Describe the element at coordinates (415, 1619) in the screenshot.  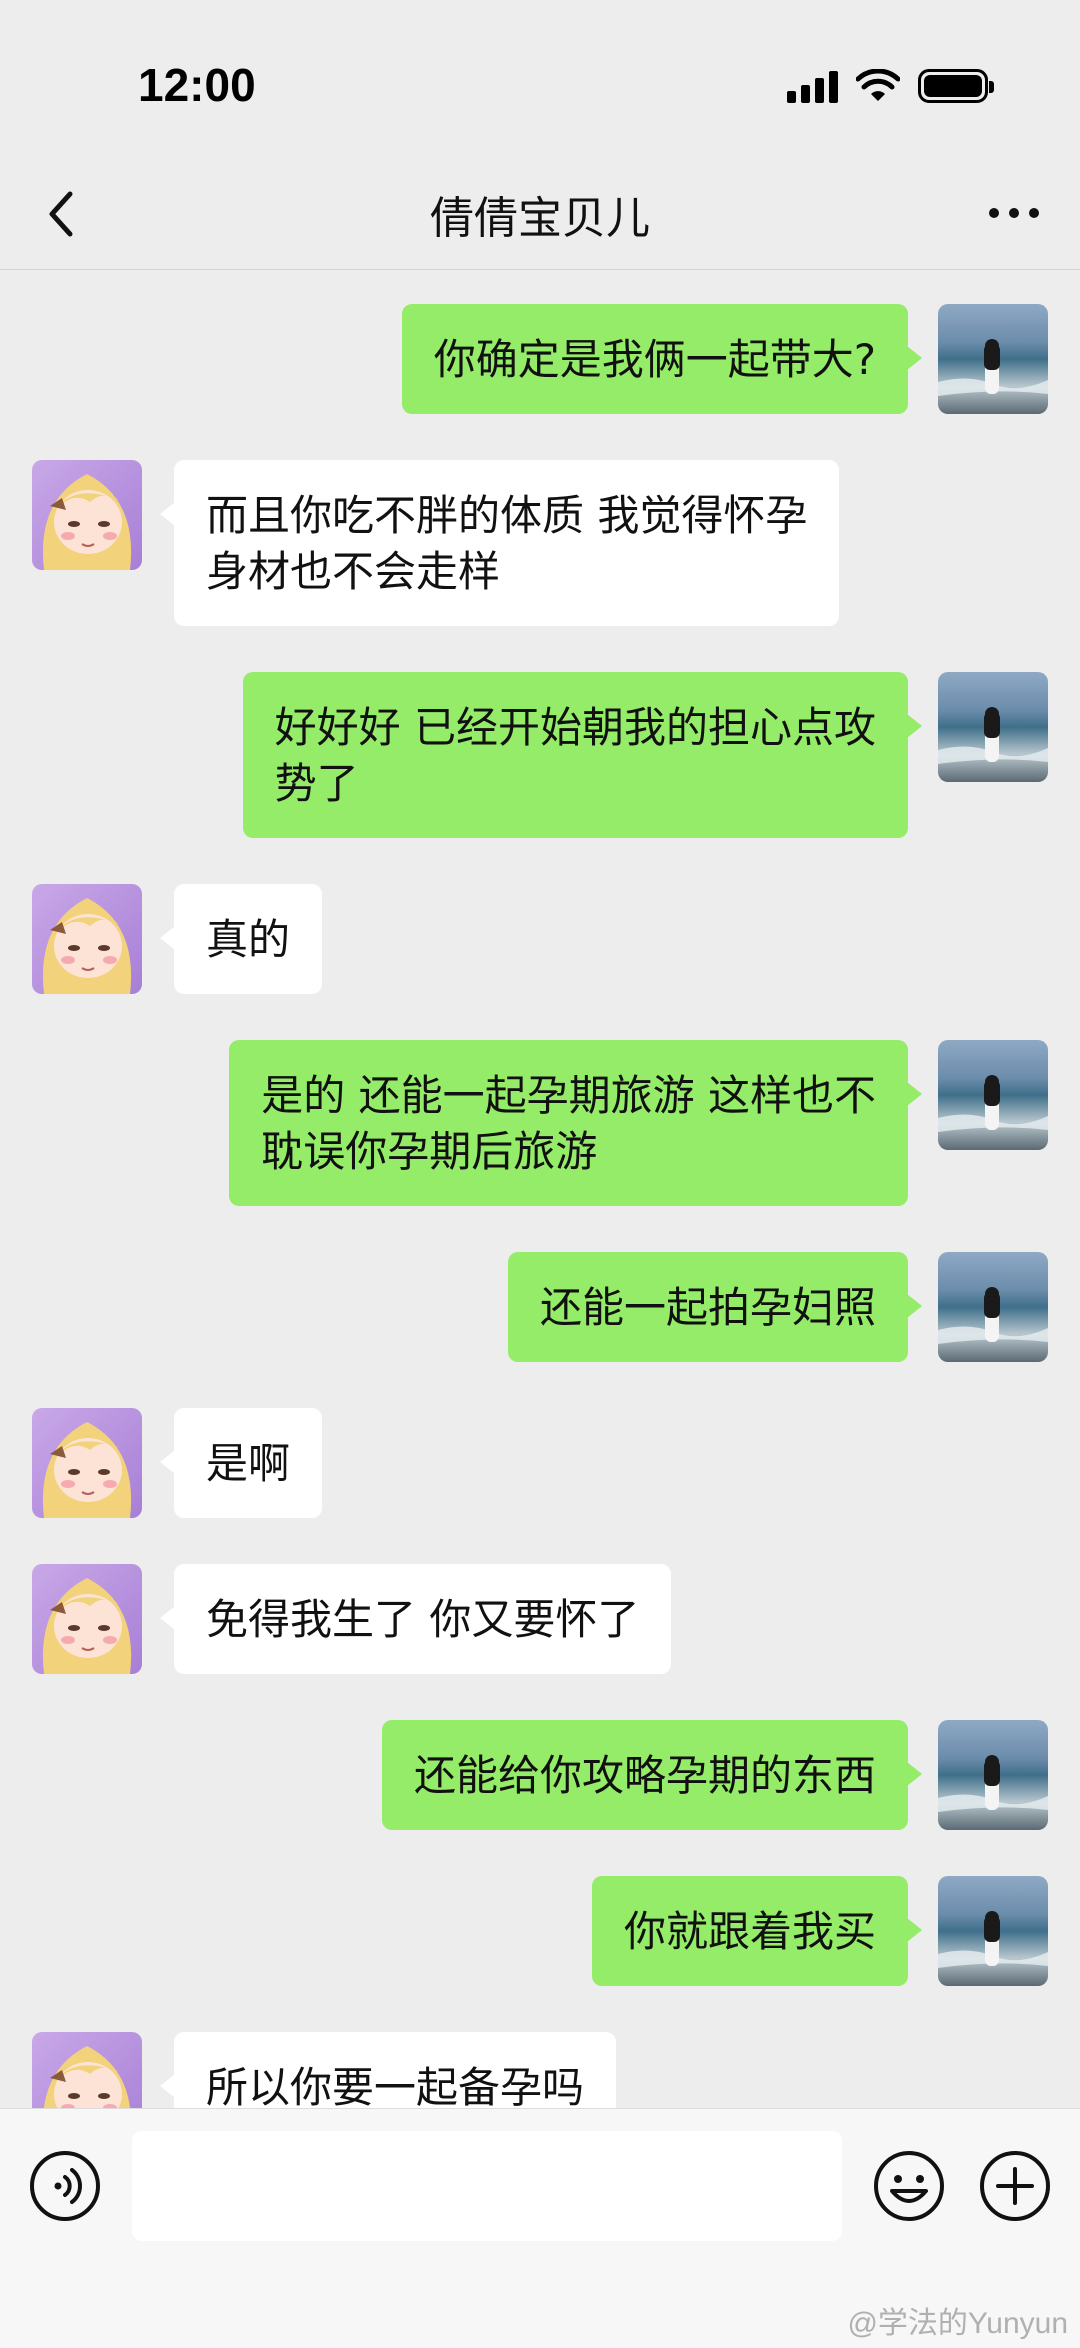
I see `message-bubble-incoming: 免得我生了 你又要怀了` at that location.